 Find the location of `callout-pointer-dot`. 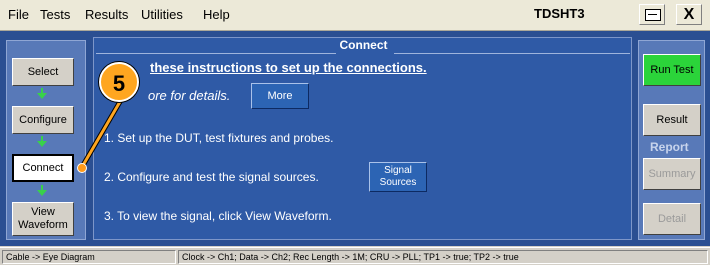

callout-pointer-dot is located at coordinates (82, 168).